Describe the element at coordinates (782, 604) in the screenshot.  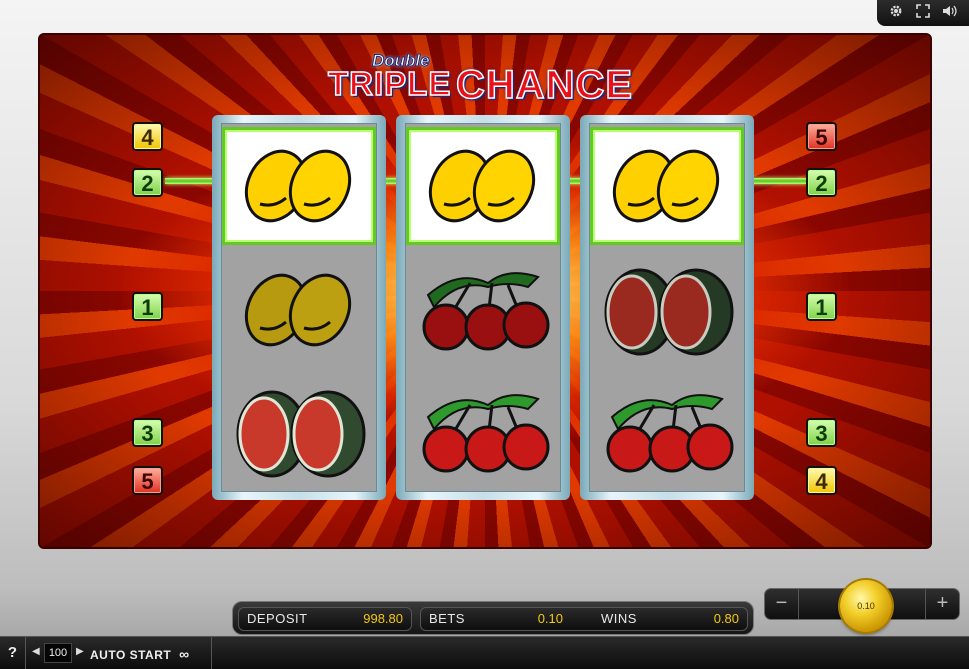
I see `bet-decrease-button: −` at that location.